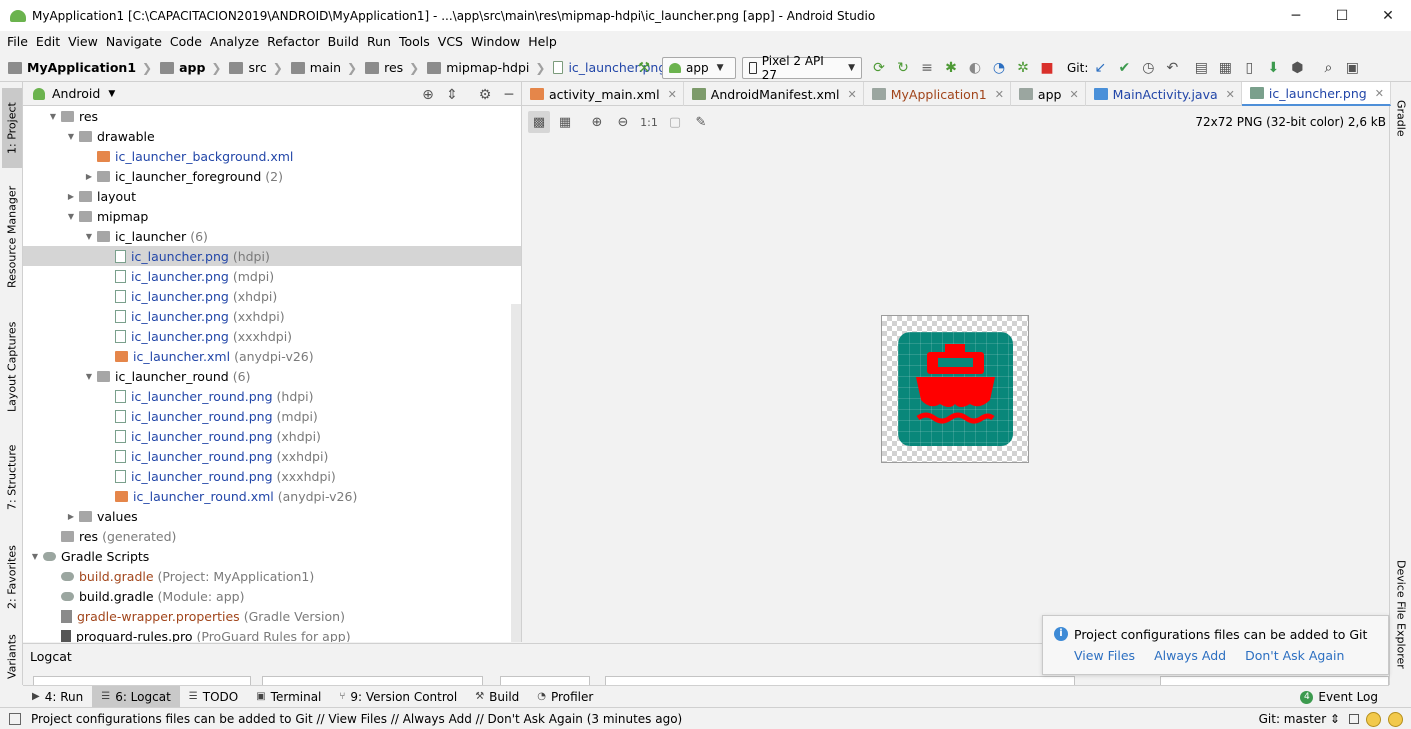  Describe the element at coordinates (428, 95) in the screenshot. I see `locate-icon: ⊕` at that location.